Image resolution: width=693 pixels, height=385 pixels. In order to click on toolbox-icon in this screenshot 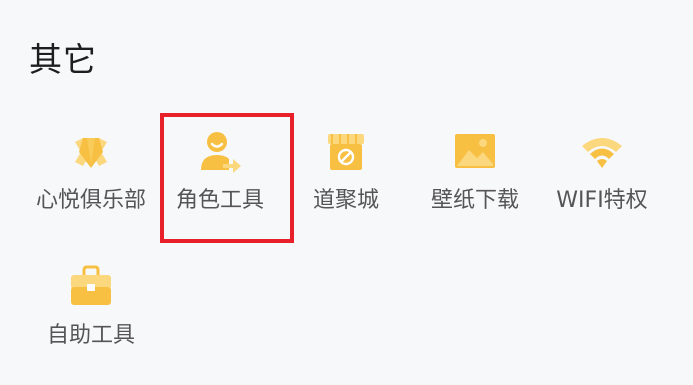, I will do `click(91, 287)`.